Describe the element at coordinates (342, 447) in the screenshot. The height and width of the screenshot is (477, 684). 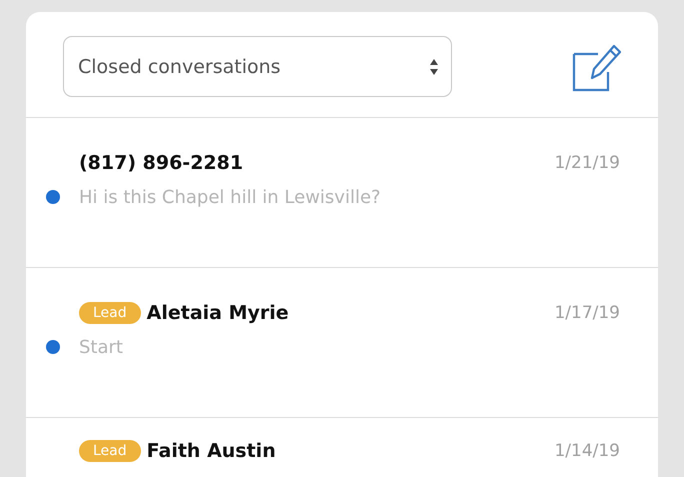
I see `conversation-item: Lead Faith Austin 1/14/19` at that location.